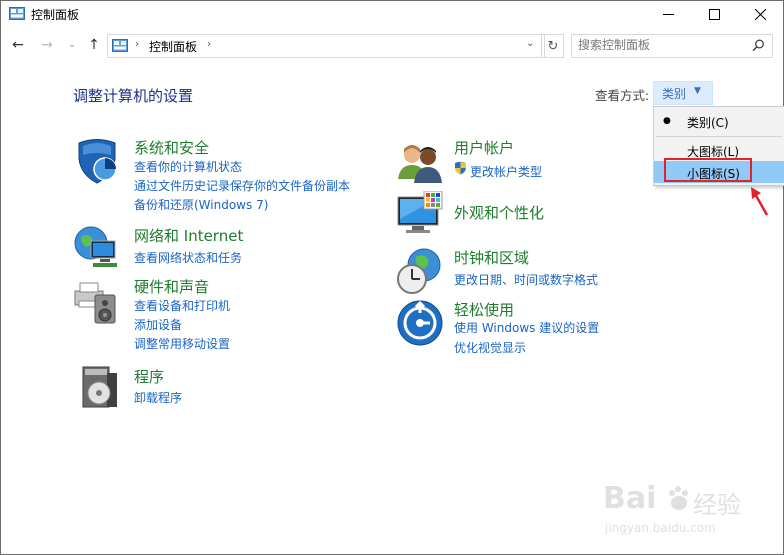 The width and height of the screenshot is (784, 555). Describe the element at coordinates (97, 161) in the screenshot. I see `shield-icon` at that location.